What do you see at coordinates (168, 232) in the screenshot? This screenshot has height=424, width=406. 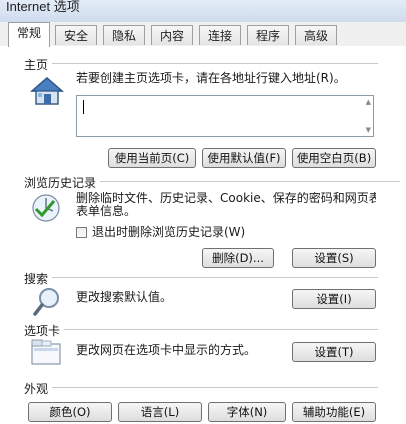 I see `delete-history-on-exit-label: 退出时删除浏览历史记录(W)` at bounding box center [168, 232].